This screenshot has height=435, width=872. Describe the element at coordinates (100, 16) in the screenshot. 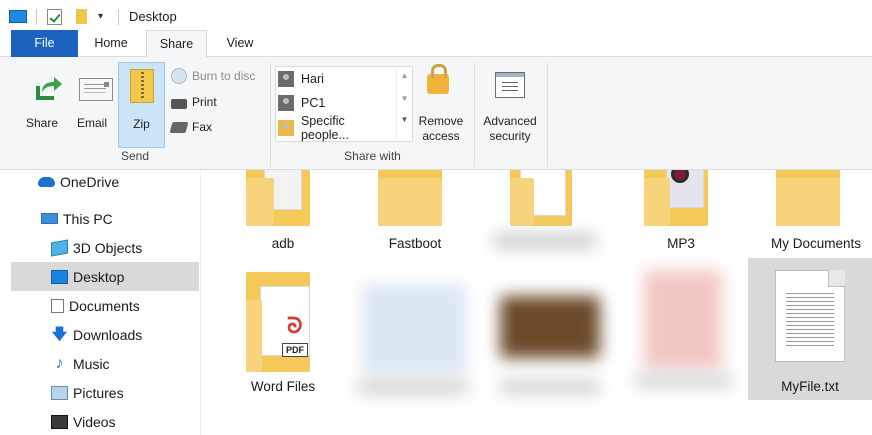

I see `customize-quick-access-dropdown-icon: ▾` at that location.